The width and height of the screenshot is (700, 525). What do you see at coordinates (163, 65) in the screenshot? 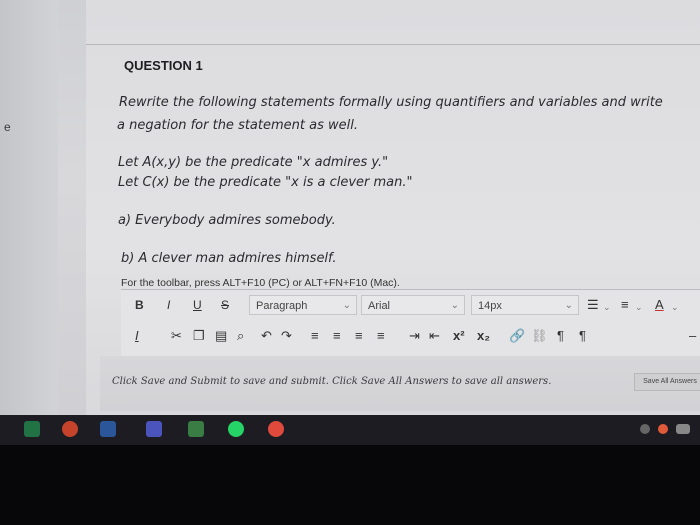
I see `question-title: QUESTION 1` at bounding box center [163, 65].